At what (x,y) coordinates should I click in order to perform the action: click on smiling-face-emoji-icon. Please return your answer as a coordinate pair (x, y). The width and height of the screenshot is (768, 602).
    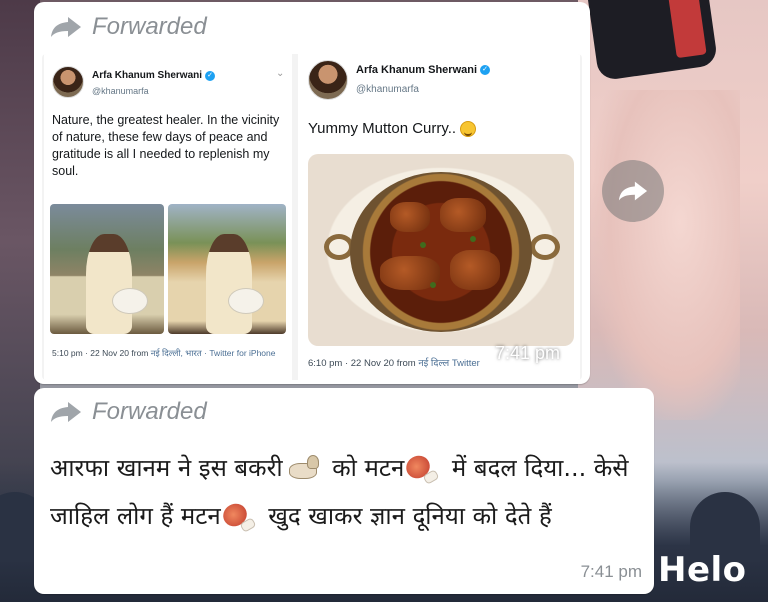
    Looking at the image, I should click on (468, 128).